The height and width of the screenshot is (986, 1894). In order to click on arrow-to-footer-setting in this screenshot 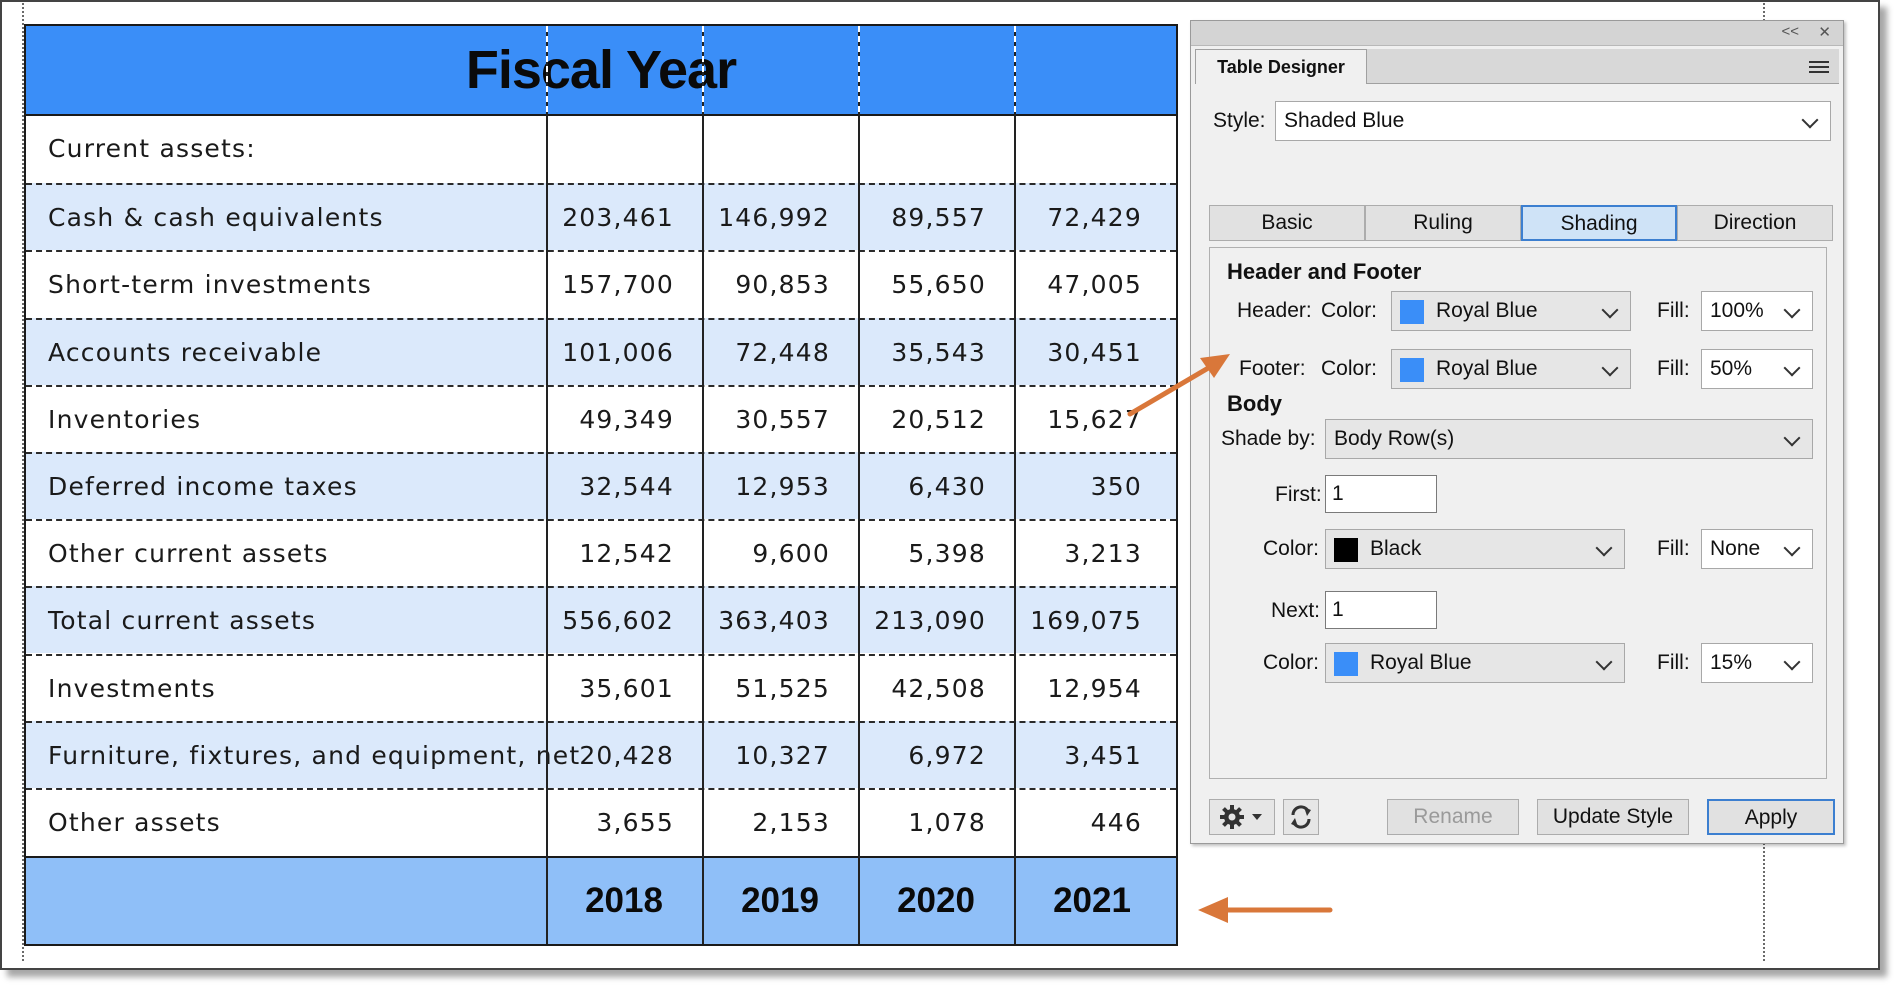, I will do `click(1178, 385)`.